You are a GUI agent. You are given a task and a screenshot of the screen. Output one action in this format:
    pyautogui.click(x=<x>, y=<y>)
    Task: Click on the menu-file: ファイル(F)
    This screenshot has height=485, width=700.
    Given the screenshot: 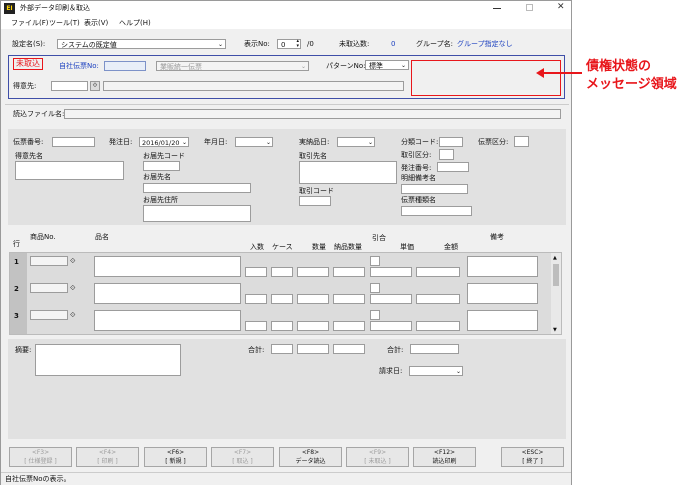 What is the action you would take?
    pyautogui.click(x=30, y=23)
    